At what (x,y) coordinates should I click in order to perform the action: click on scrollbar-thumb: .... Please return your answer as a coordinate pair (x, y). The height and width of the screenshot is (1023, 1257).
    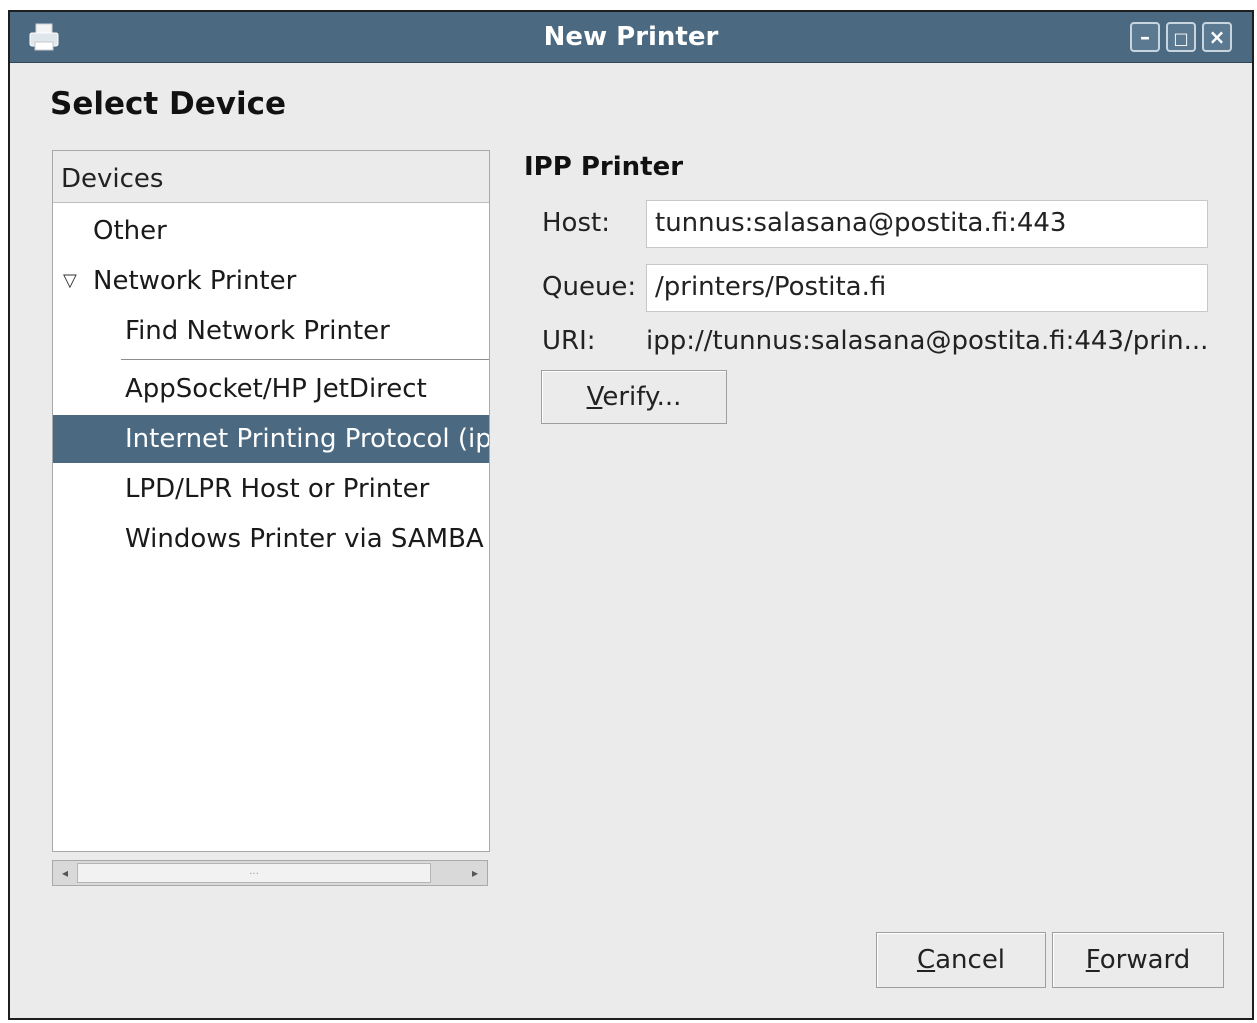
    Looking at the image, I should click on (254, 873).